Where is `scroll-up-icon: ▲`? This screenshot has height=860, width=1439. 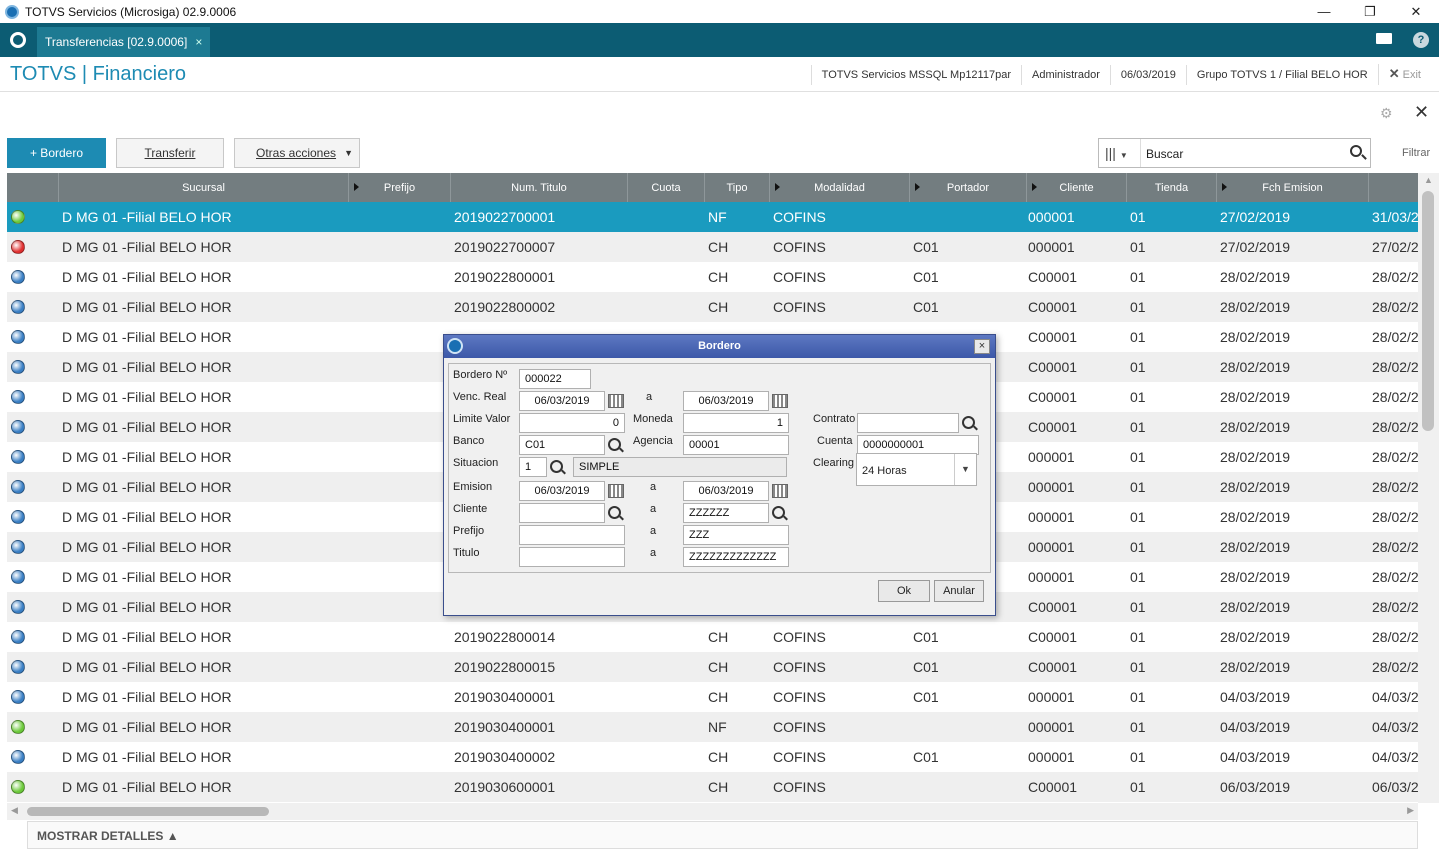 scroll-up-icon: ▲ is located at coordinates (1428, 181).